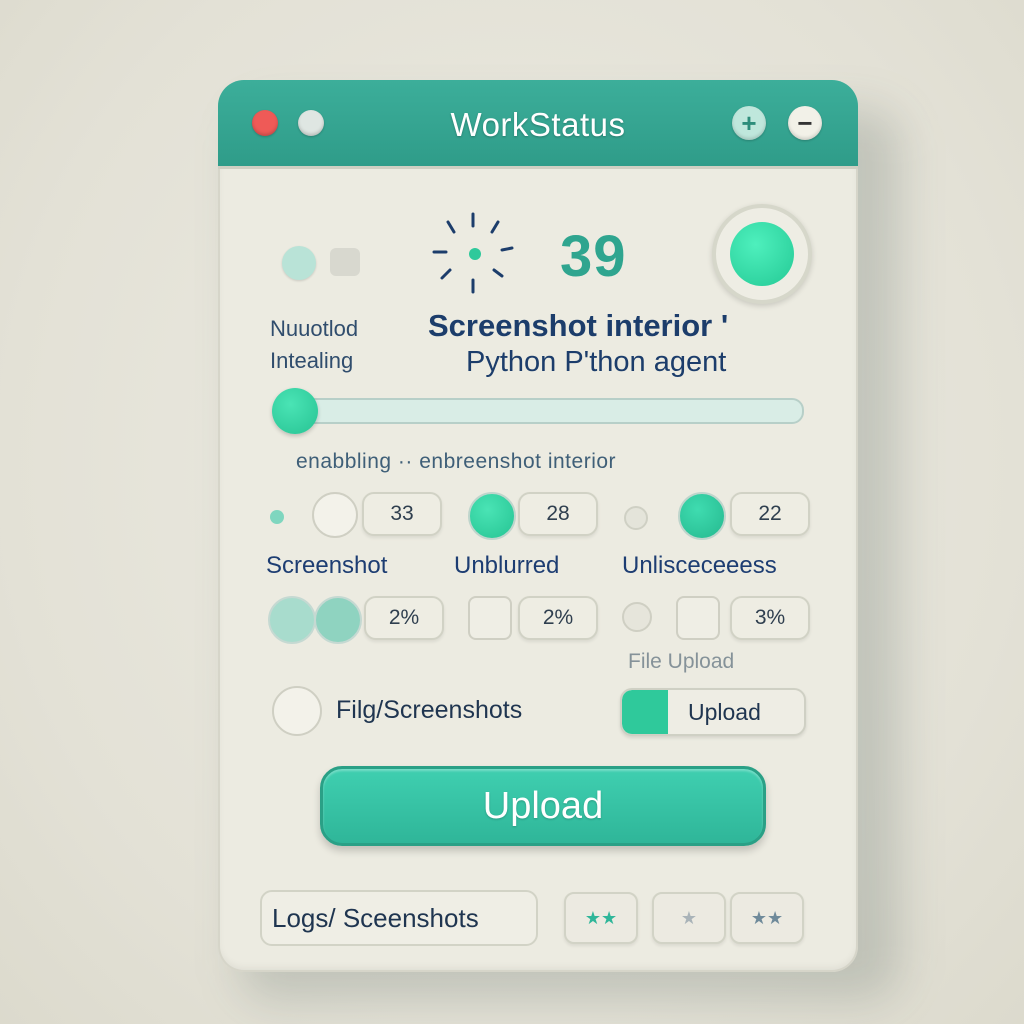 The image size is (1024, 1024). I want to click on side-label-2: Intealing, so click(312, 360).